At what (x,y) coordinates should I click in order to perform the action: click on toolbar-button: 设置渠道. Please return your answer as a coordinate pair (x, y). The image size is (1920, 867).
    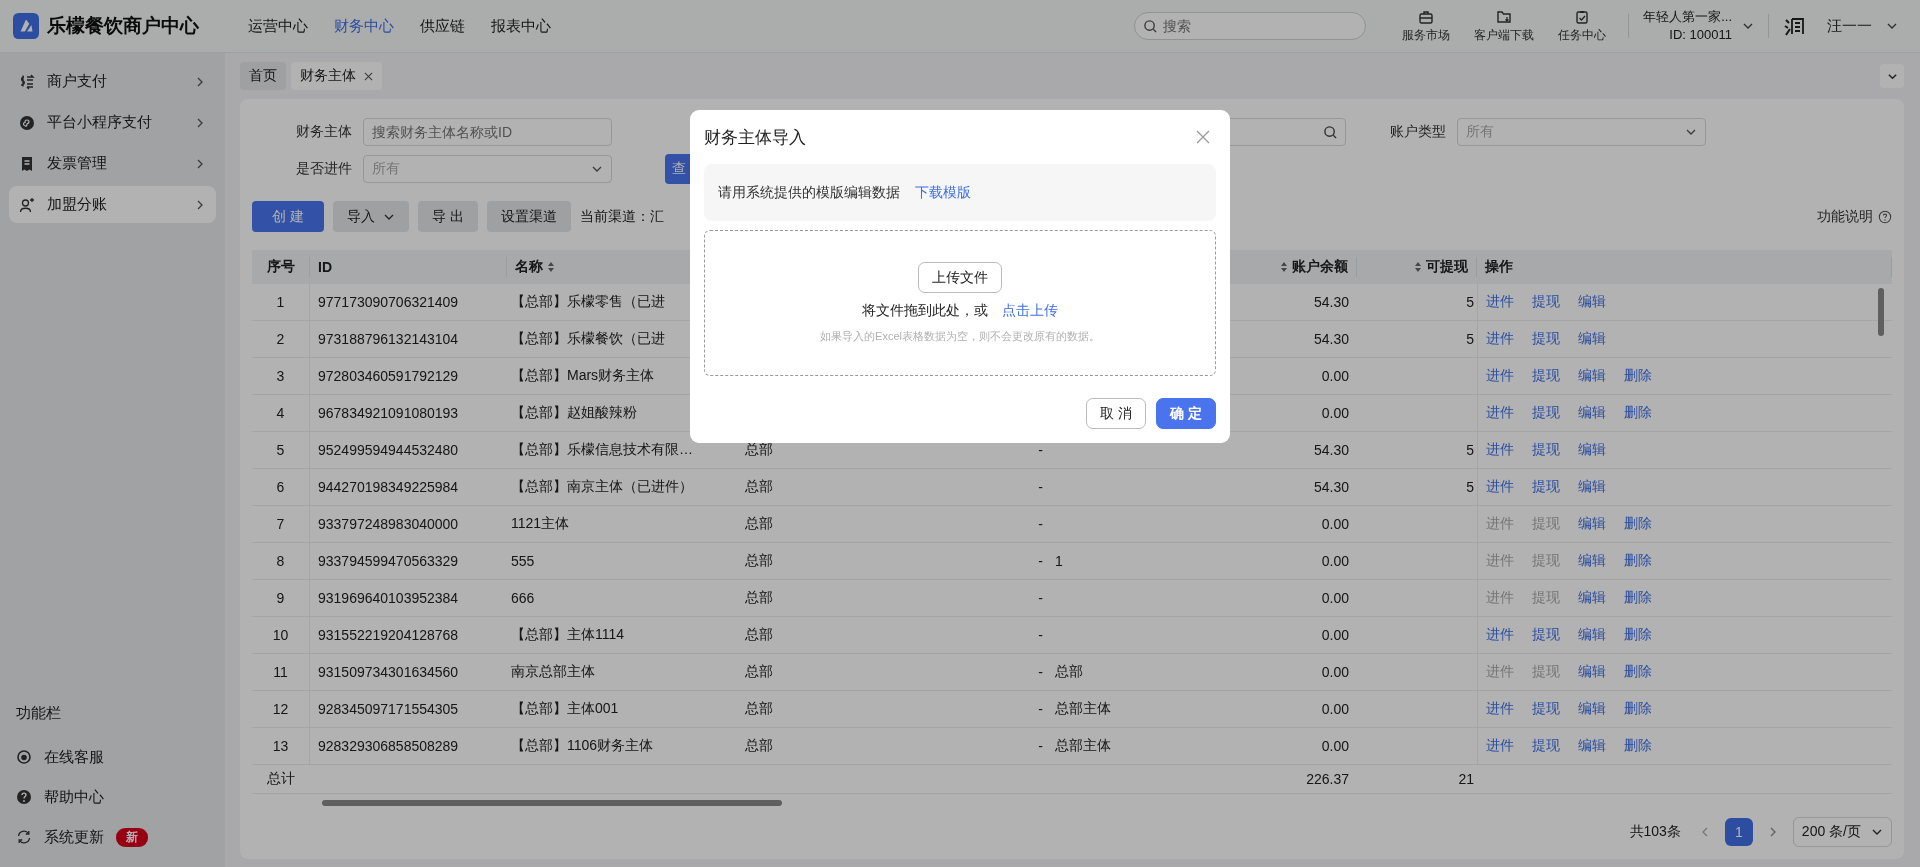
    Looking at the image, I should click on (528, 217).